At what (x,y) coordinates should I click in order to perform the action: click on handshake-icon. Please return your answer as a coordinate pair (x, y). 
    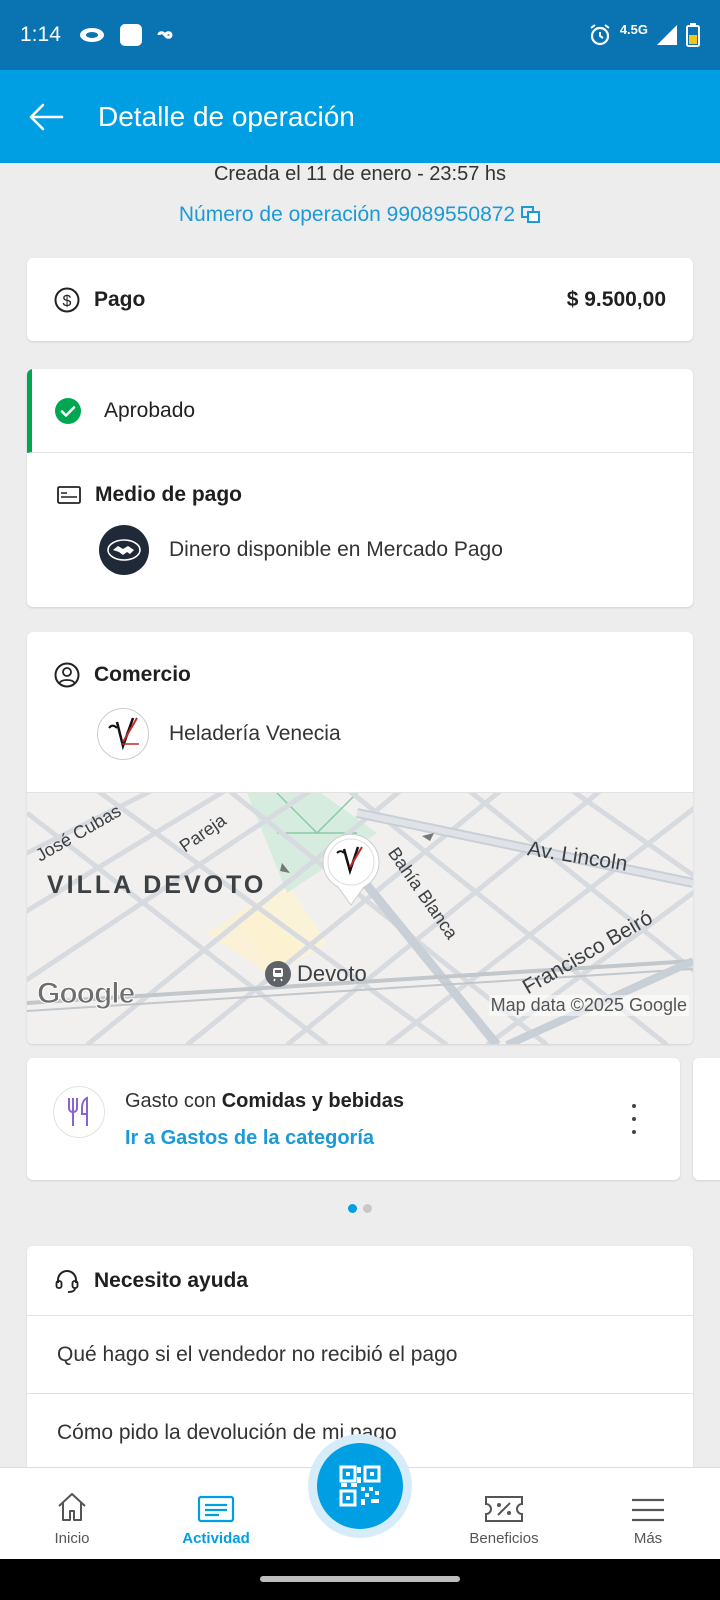
    Looking at the image, I should click on (124, 550).